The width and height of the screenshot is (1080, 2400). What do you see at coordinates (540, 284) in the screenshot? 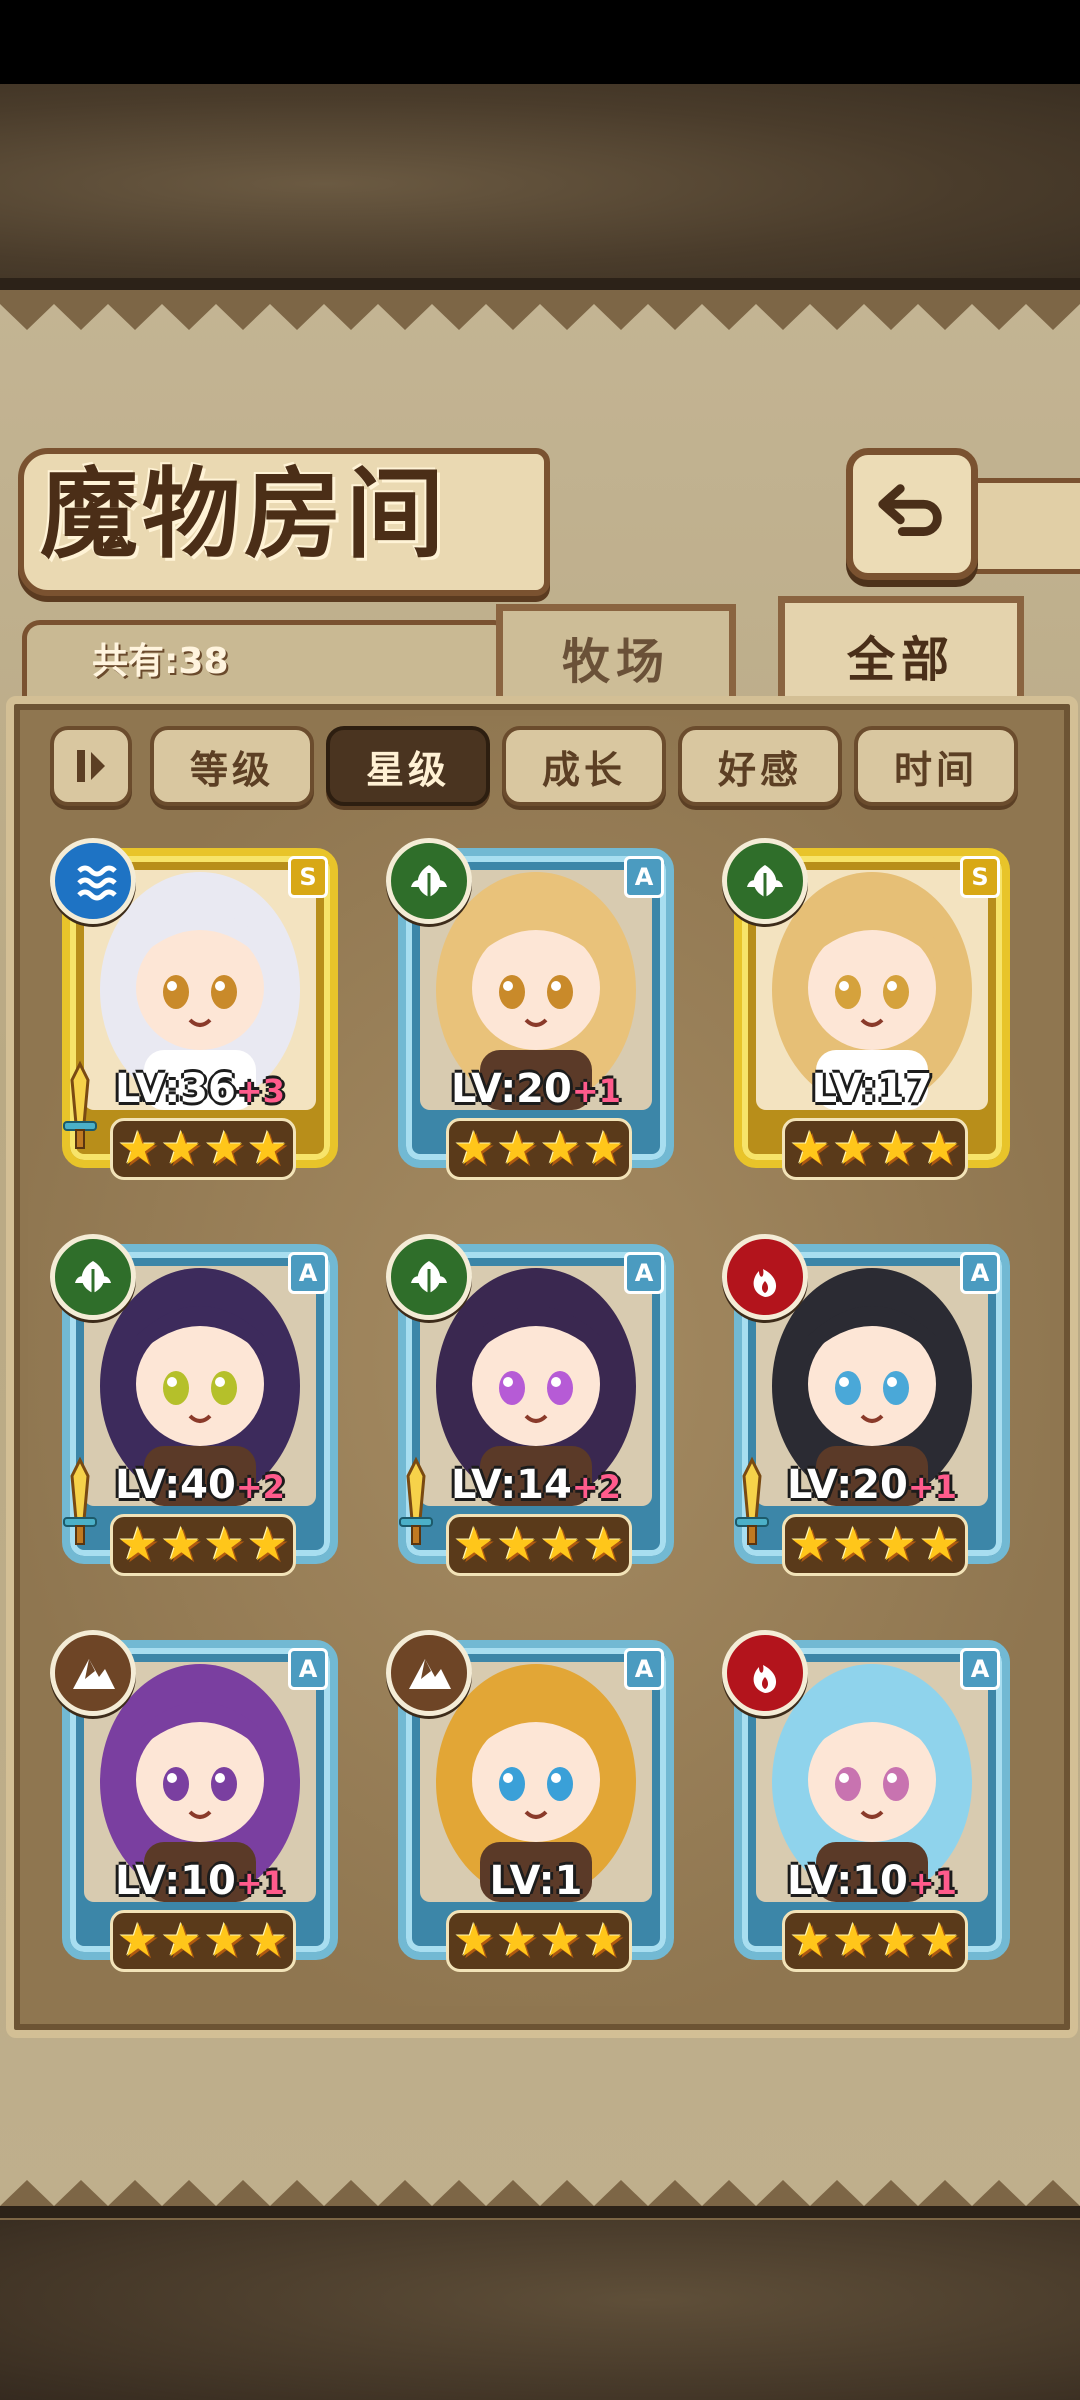
I see `top-divider` at bounding box center [540, 284].